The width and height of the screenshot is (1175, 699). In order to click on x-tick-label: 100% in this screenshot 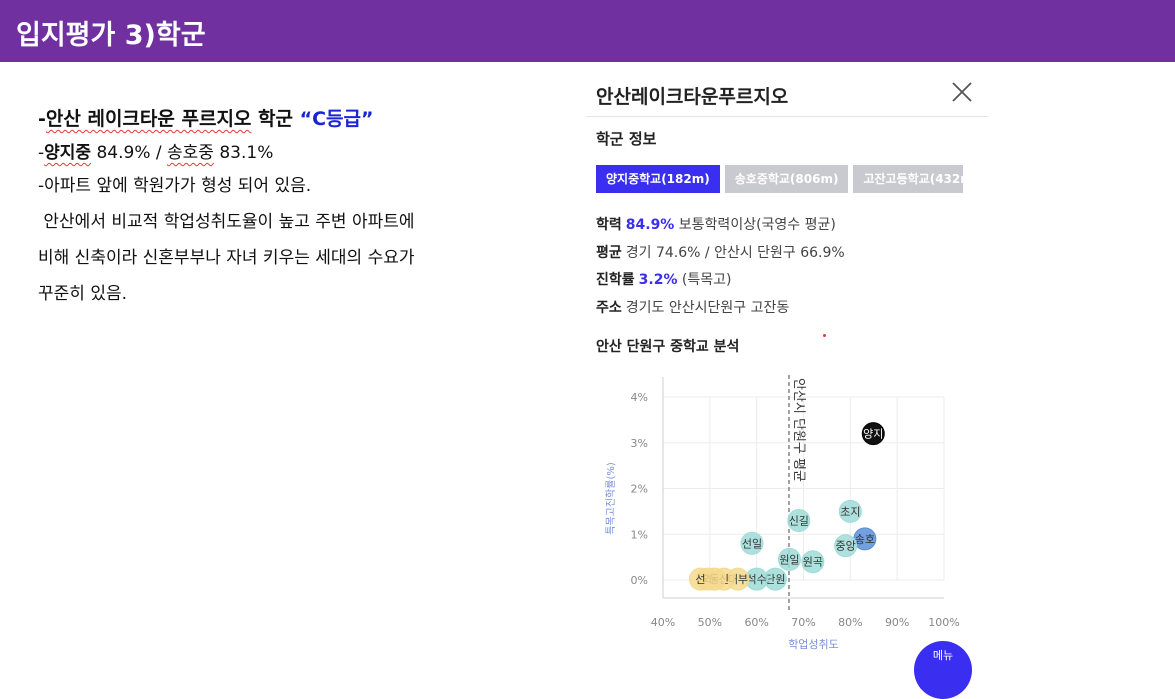, I will do `click(943, 622)`.